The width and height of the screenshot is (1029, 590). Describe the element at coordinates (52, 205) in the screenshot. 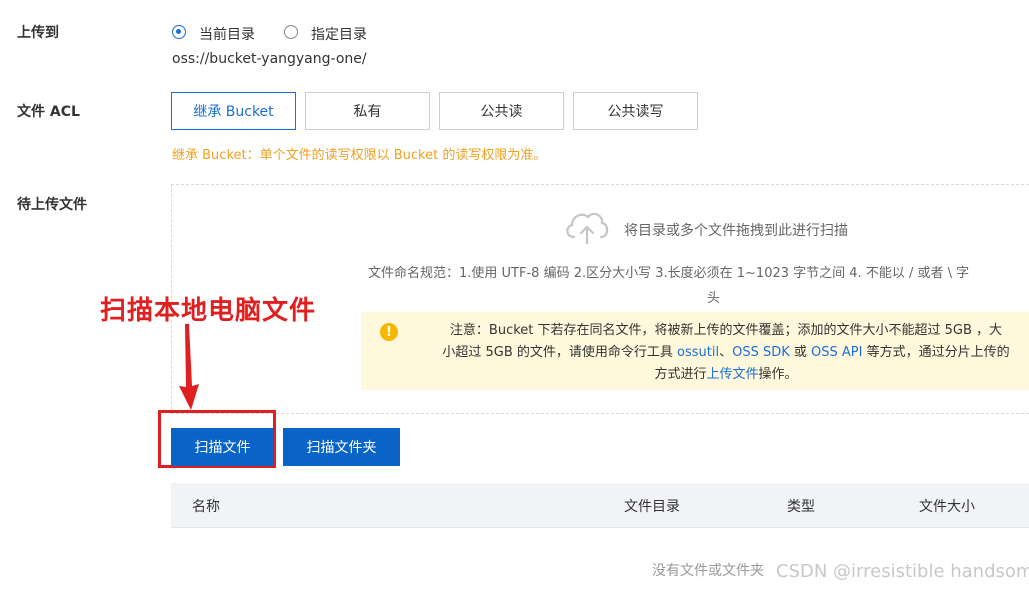

I see `pending-files-label: 待上传文件` at that location.